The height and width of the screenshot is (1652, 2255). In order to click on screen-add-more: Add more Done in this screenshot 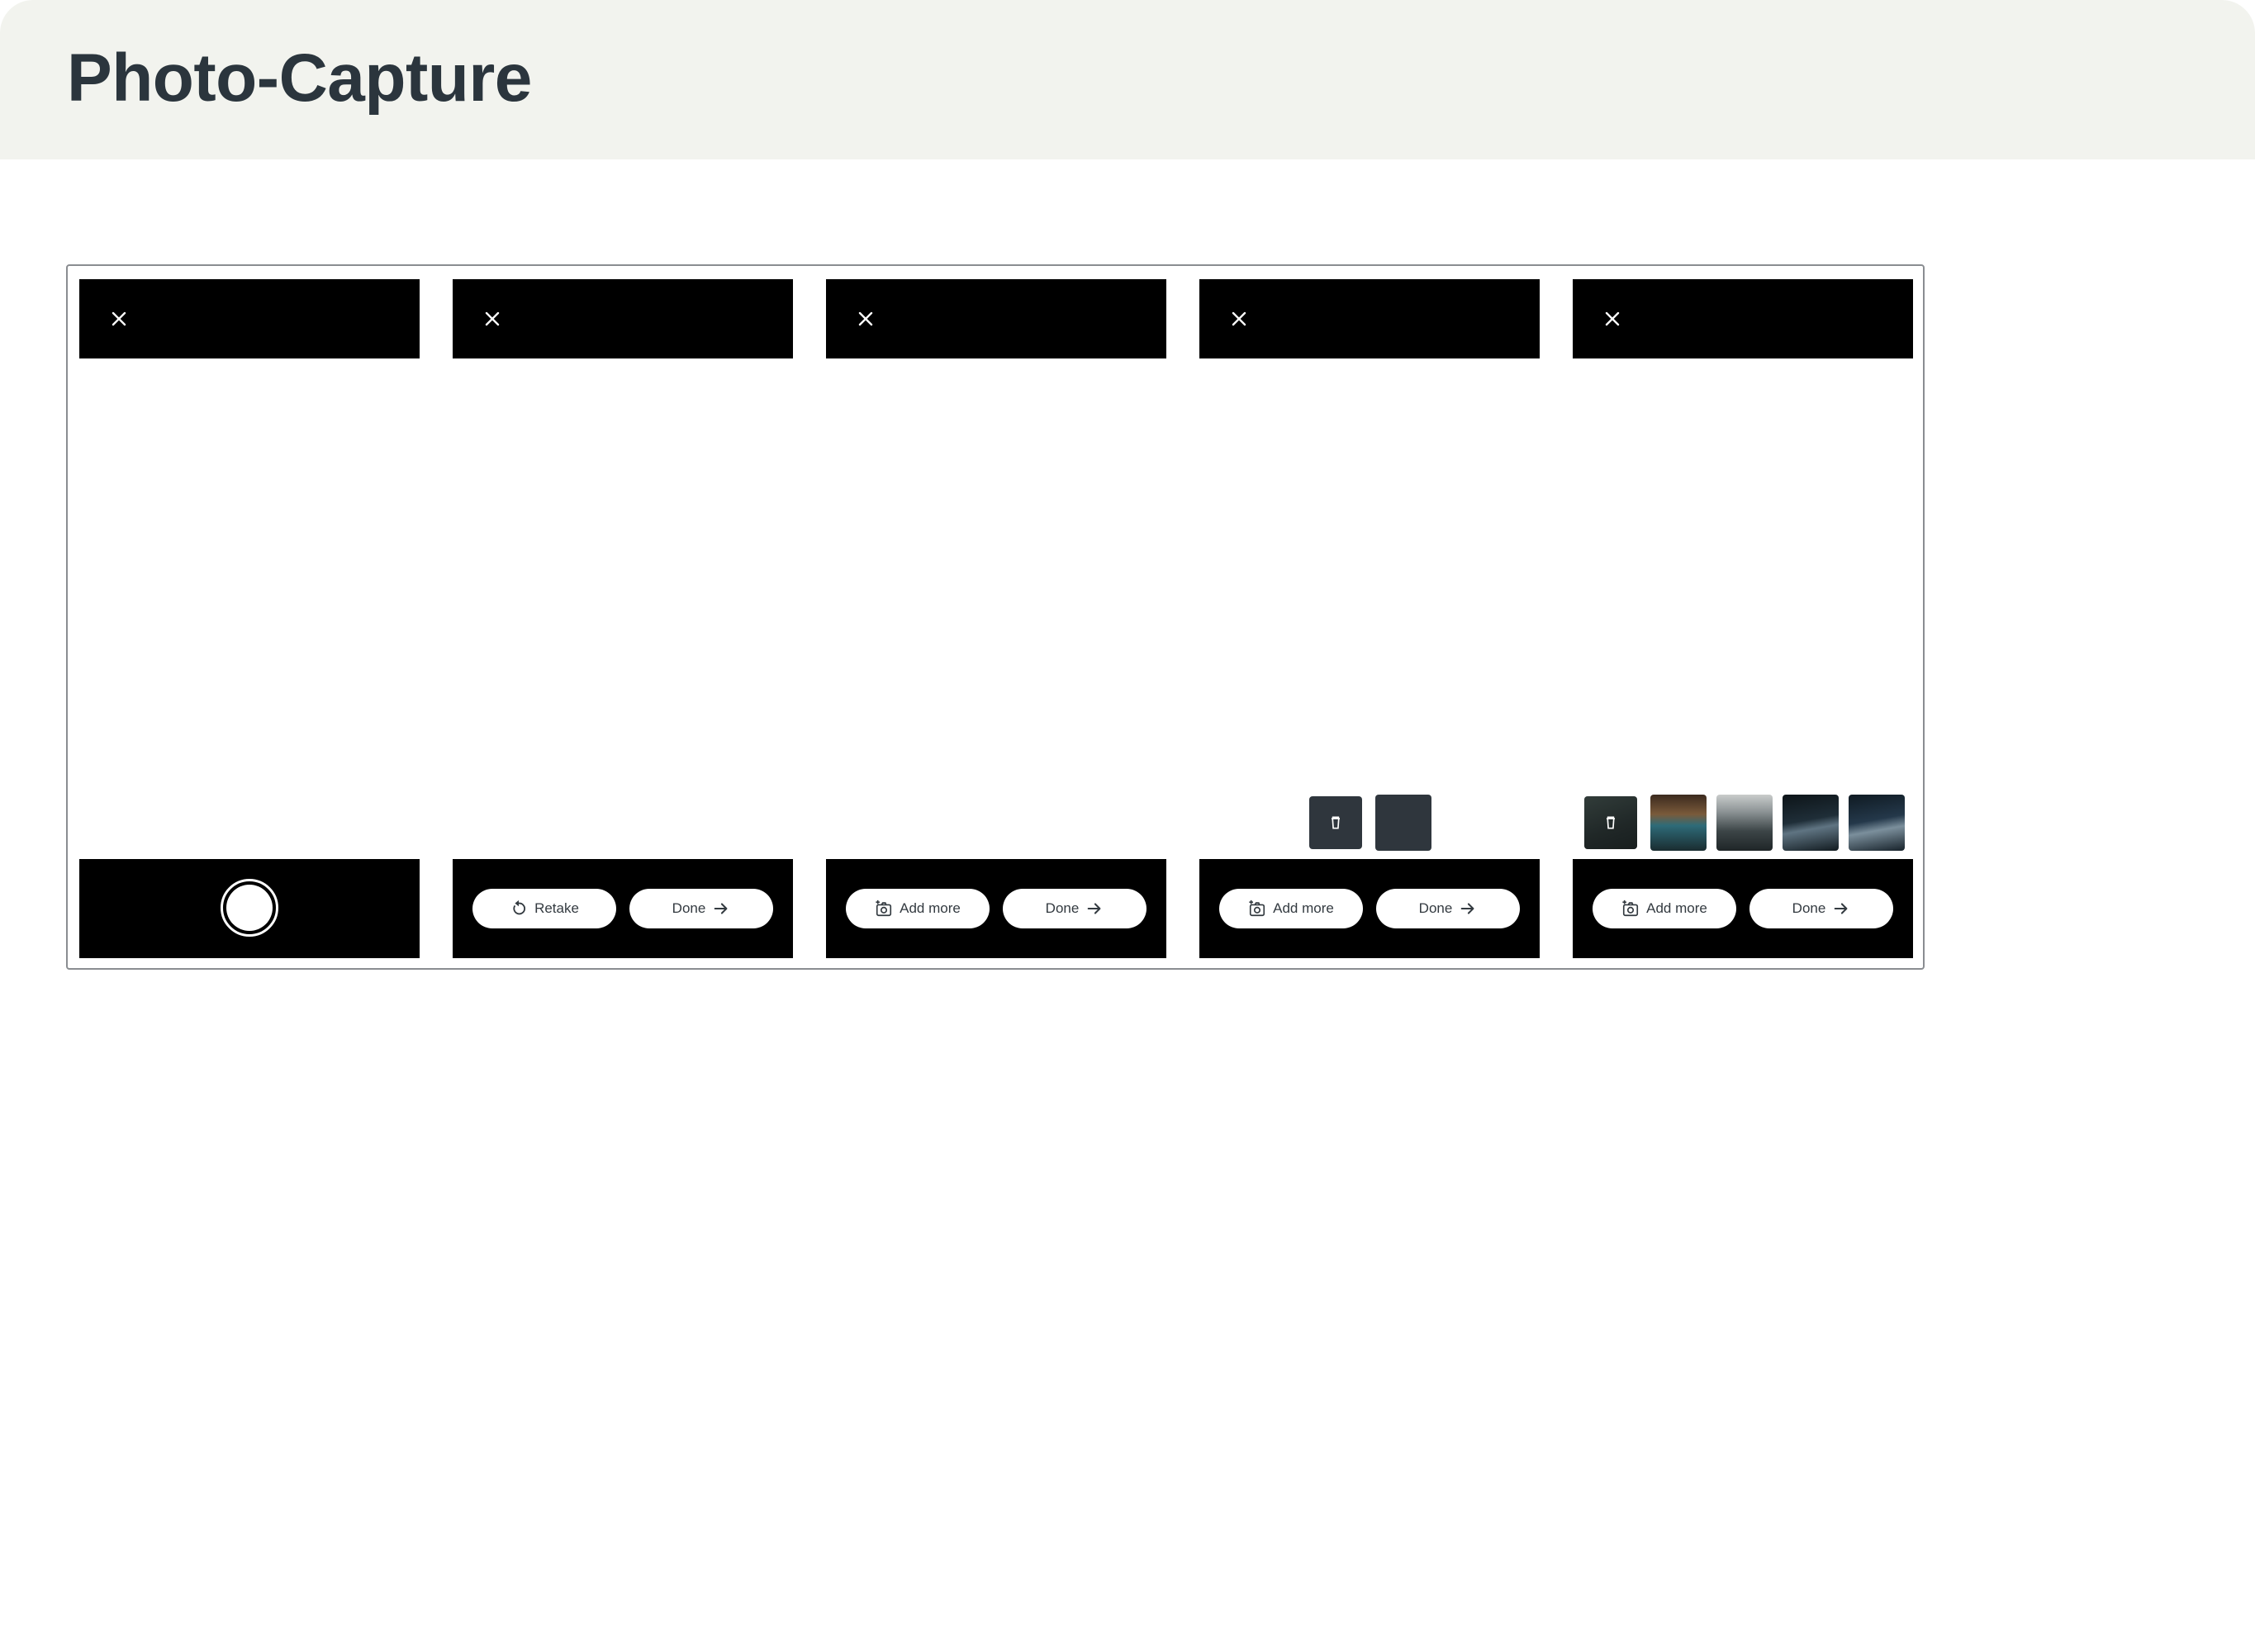, I will do `click(996, 618)`.